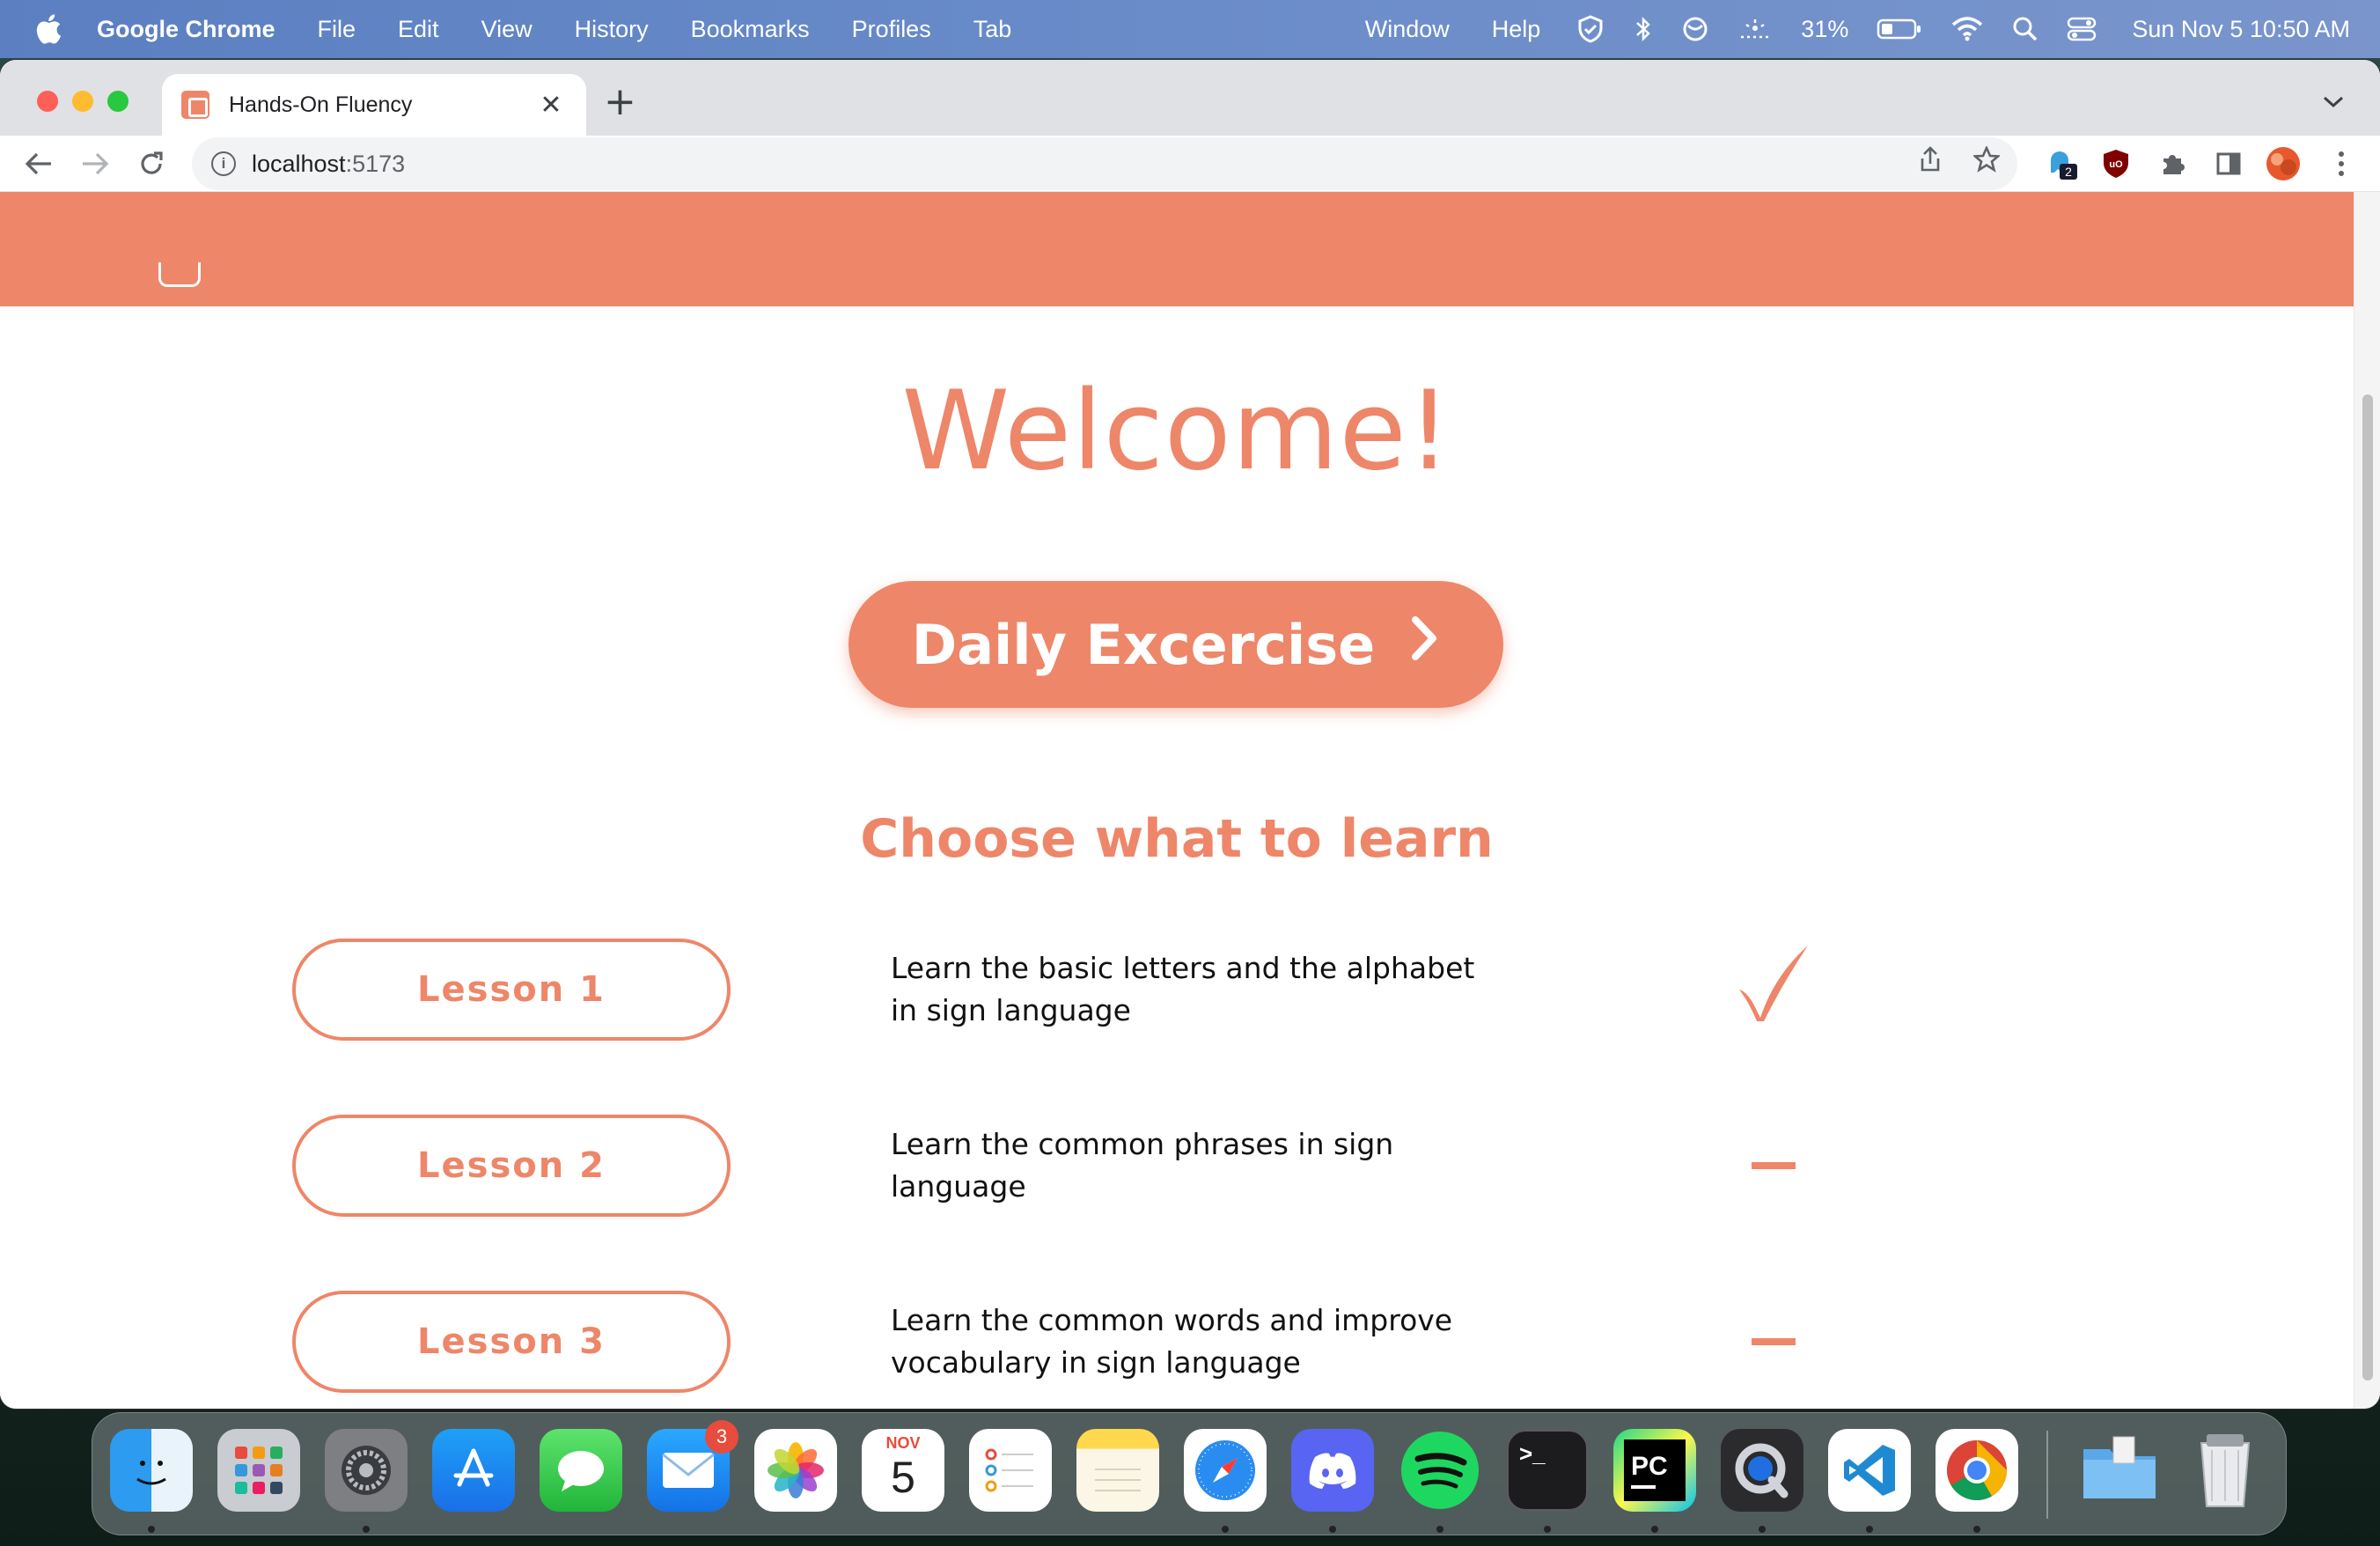 This screenshot has height=1546, width=2380. What do you see at coordinates (1010, 1470) in the screenshot?
I see `reminders-icon` at bounding box center [1010, 1470].